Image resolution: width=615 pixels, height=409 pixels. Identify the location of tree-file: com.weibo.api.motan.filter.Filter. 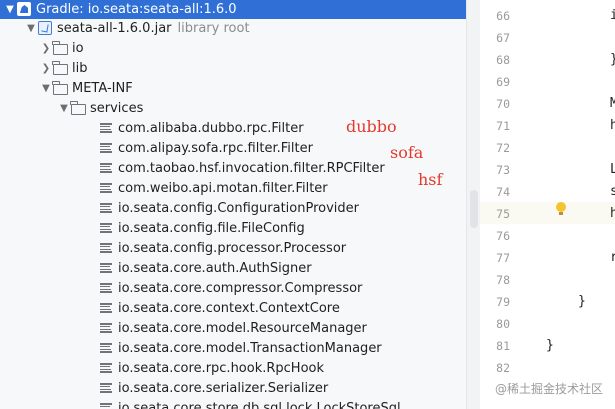
(233, 188).